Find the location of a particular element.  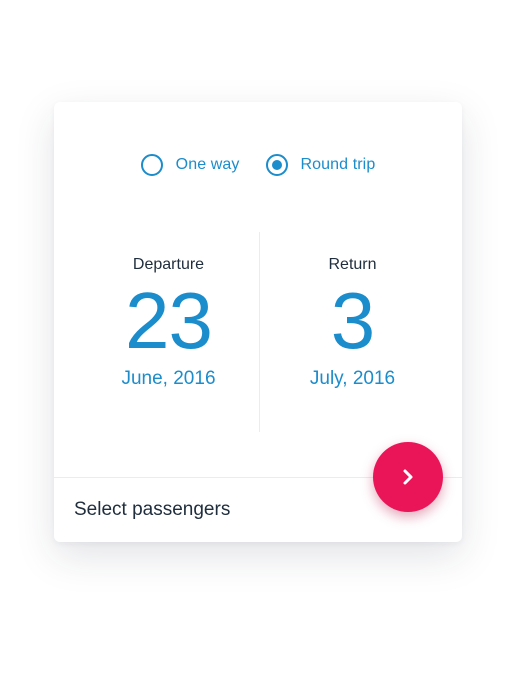

radio-one-way-label: One way is located at coordinates (208, 165).